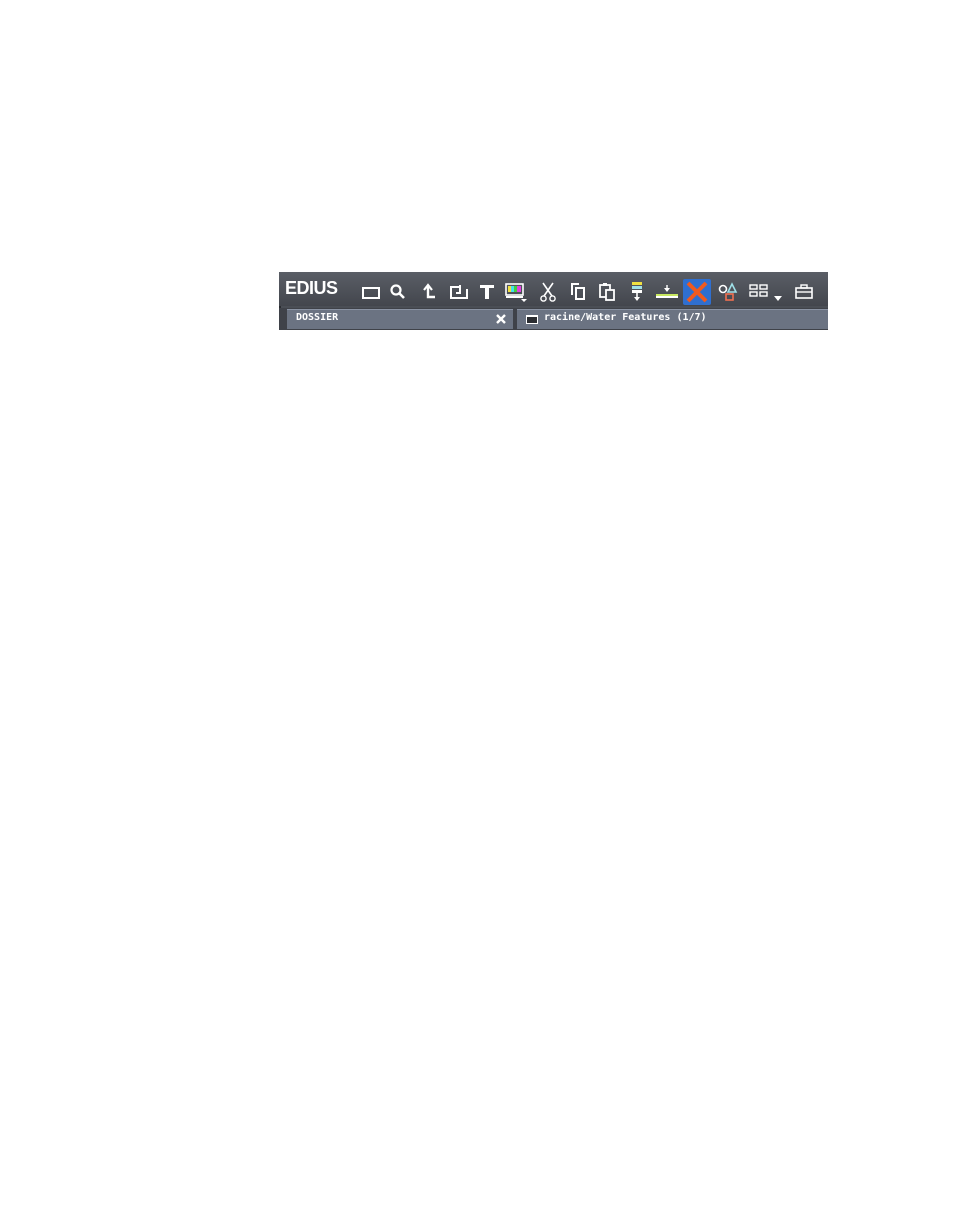 Image resolution: width=954 pixels, height=1227 pixels. I want to click on title-t-icon, so click(487, 292).